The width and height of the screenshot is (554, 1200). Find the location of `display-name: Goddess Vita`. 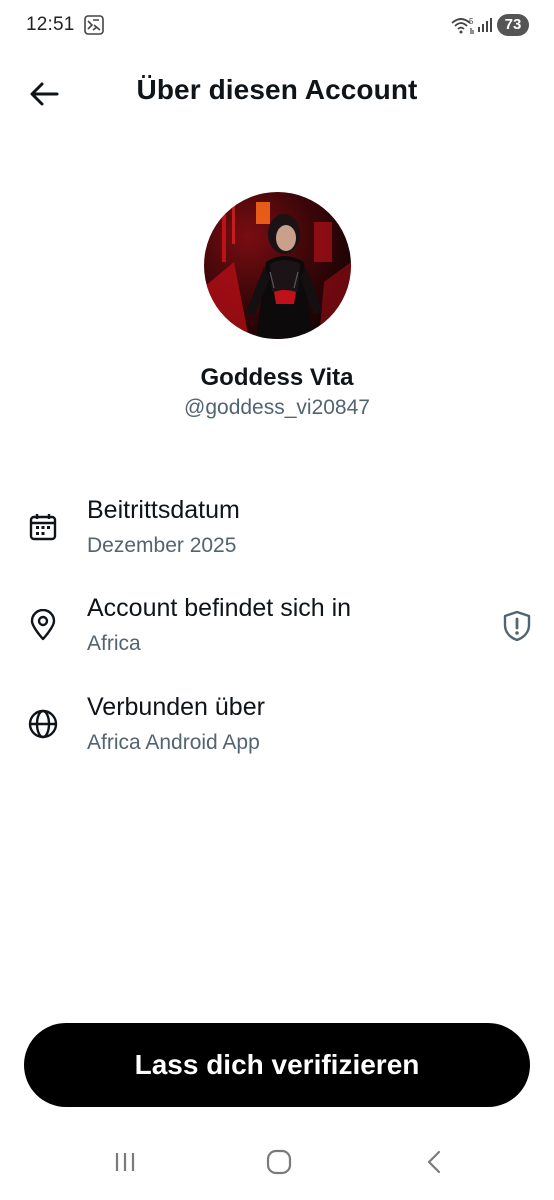

display-name: Goddess Vita is located at coordinates (277, 377).